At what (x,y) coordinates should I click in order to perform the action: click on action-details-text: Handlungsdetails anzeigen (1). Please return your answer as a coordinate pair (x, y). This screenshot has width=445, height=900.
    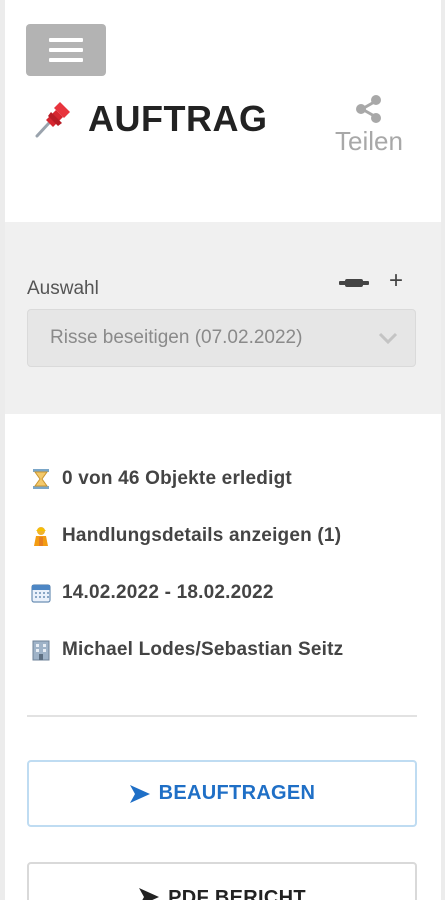
    Looking at the image, I should click on (202, 535).